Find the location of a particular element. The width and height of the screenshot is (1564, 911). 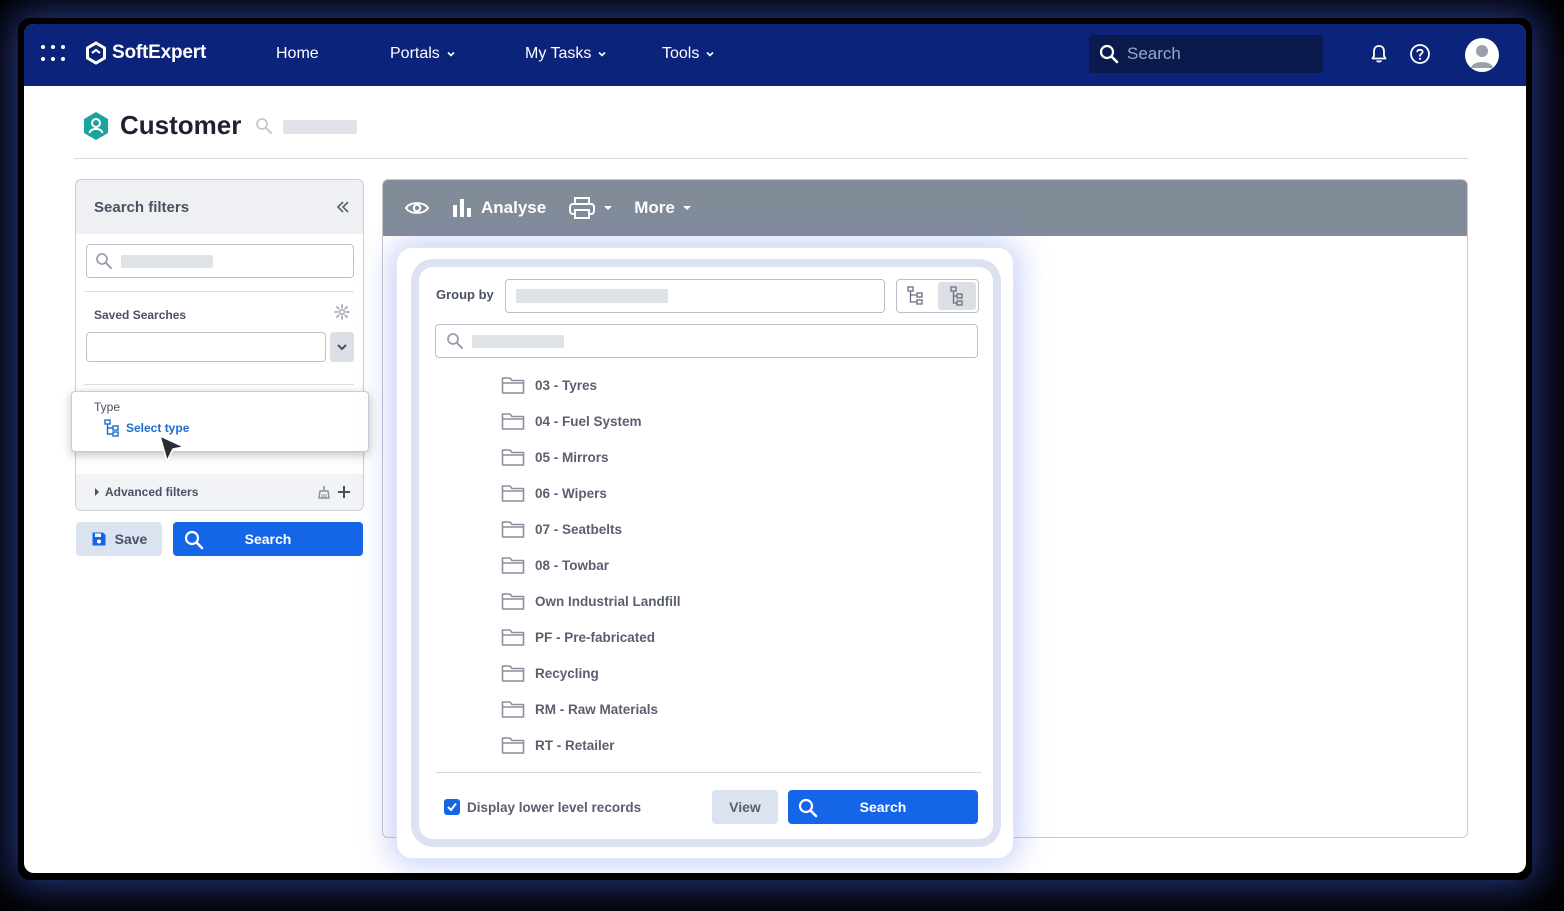

view-button: View is located at coordinates (745, 807).